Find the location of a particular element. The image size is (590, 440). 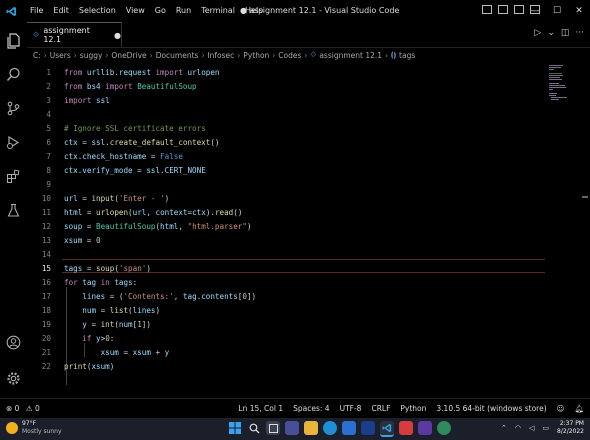

code-line: 2 from bs4 import BeautifulSoup is located at coordinates (287, 87).